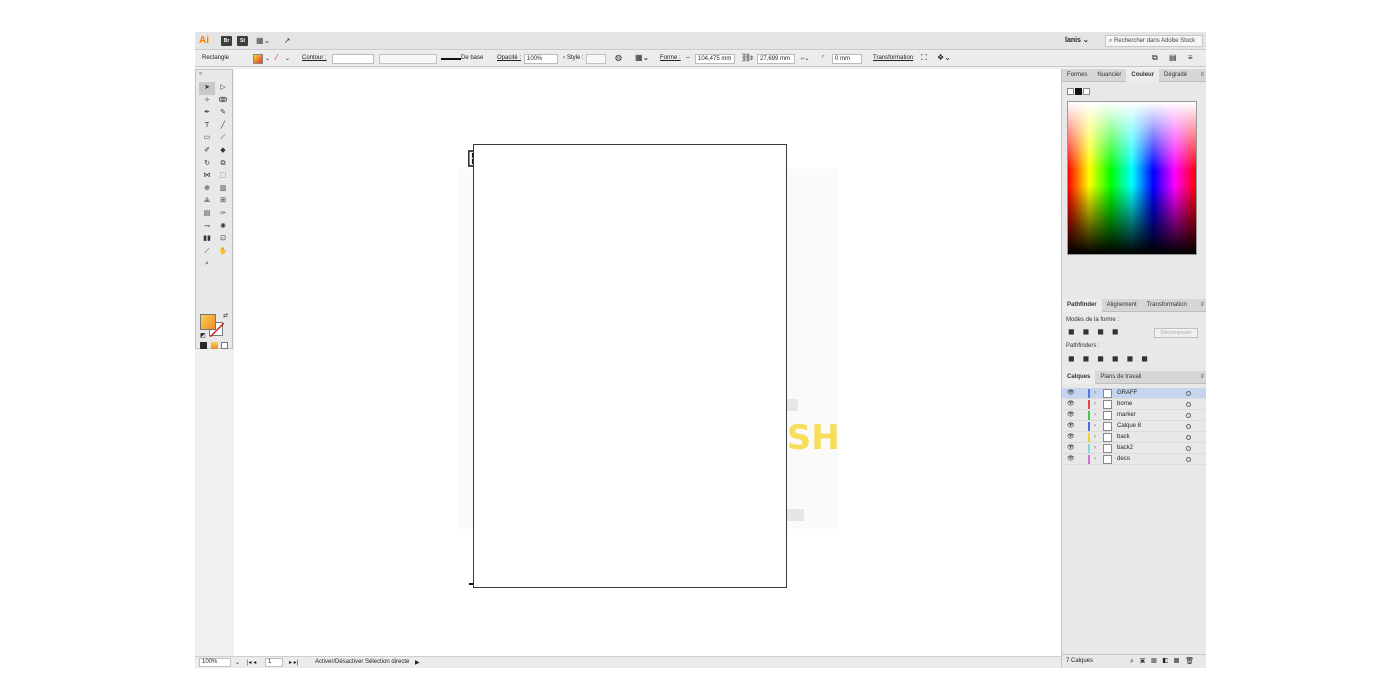 This screenshot has height=700, width=1400. What do you see at coordinates (1176, 333) in the screenshot?
I see `expand-button: Décomposer` at bounding box center [1176, 333].